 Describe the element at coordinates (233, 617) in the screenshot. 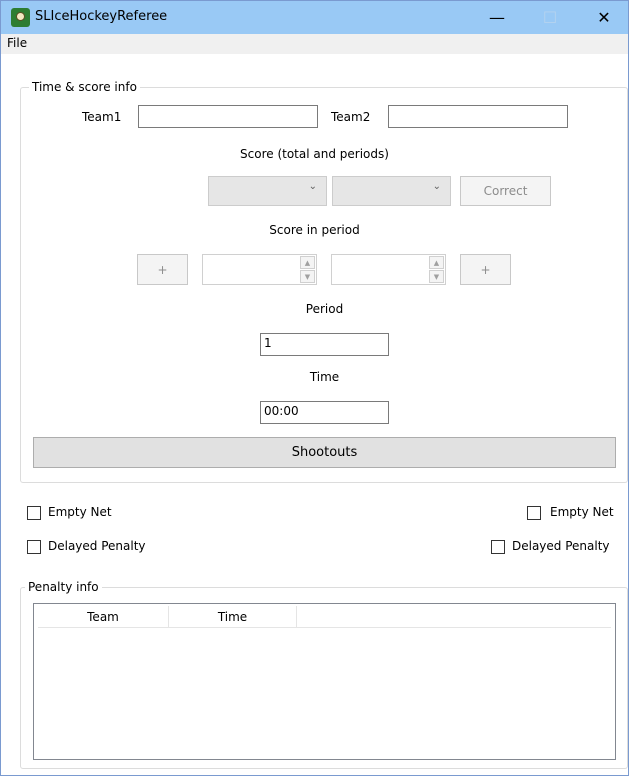

I see `column-time: Time` at that location.